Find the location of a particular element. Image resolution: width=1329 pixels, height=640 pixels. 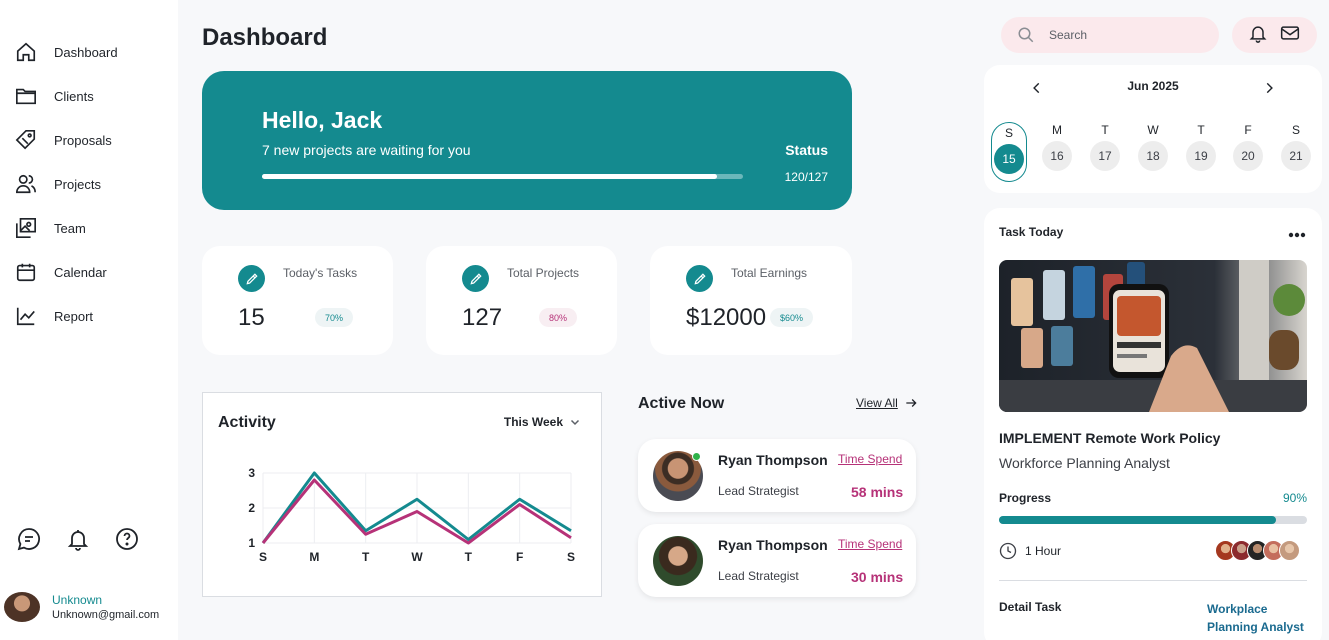

range-dropdown: This Week is located at coordinates (542, 422).